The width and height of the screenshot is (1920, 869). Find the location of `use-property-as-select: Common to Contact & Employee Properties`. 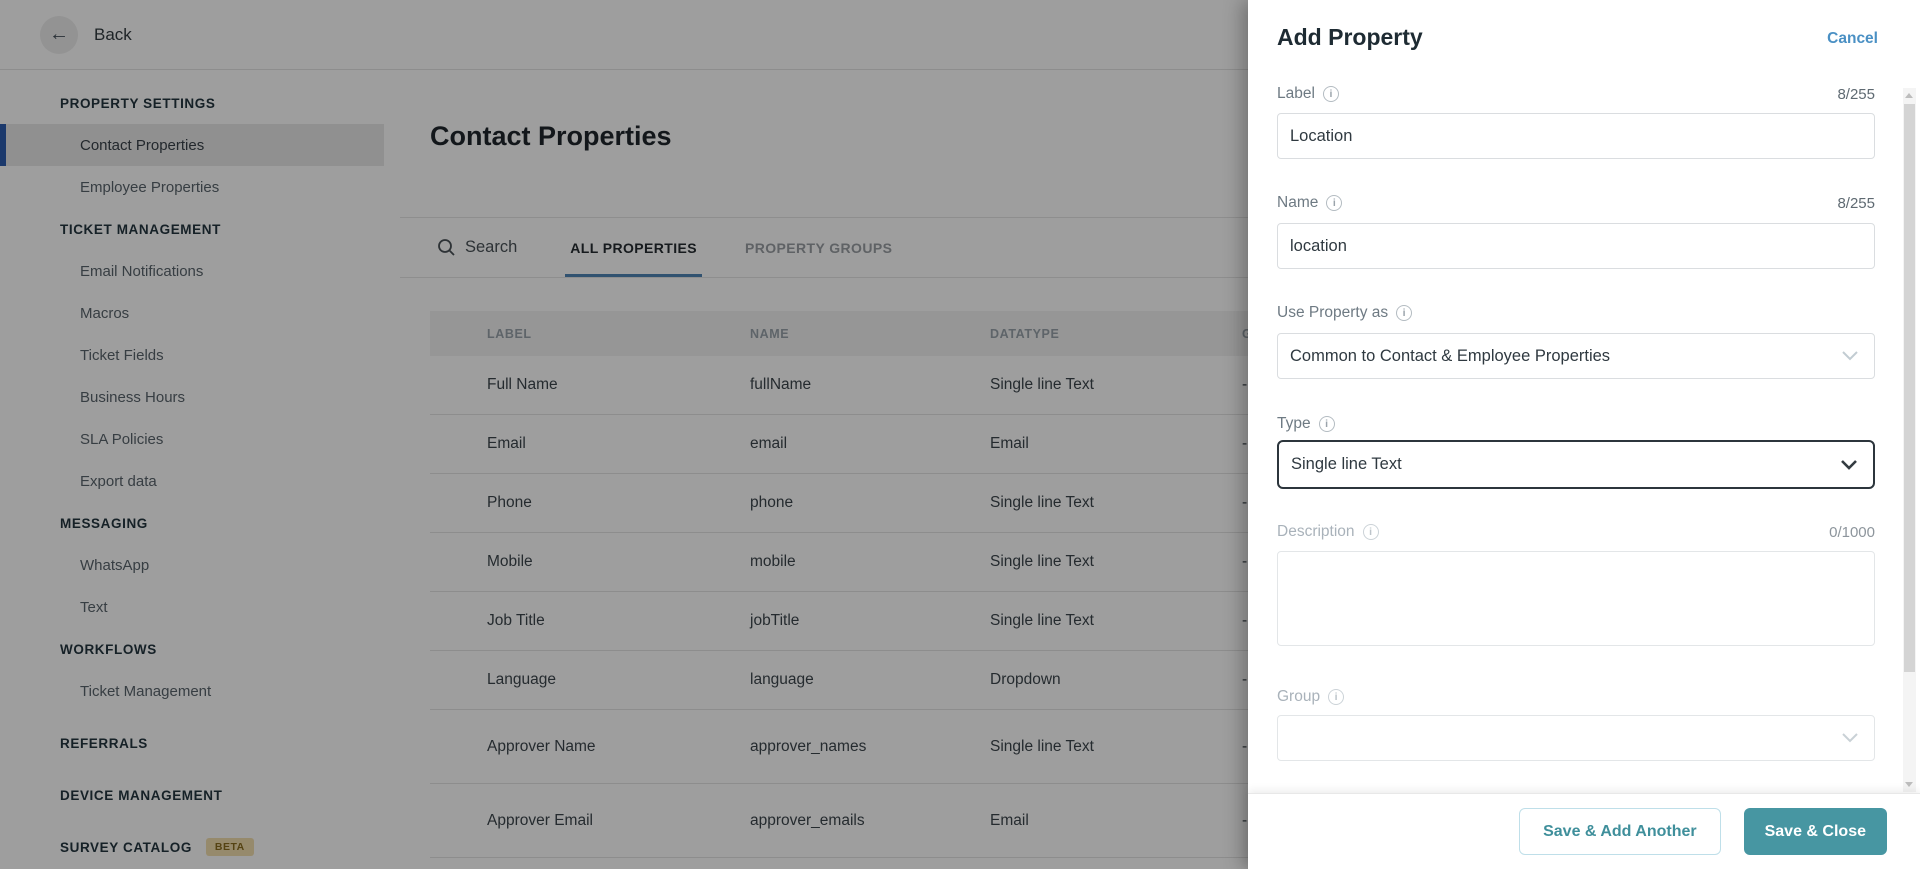

use-property-as-select: Common to Contact & Employee Properties is located at coordinates (1576, 356).